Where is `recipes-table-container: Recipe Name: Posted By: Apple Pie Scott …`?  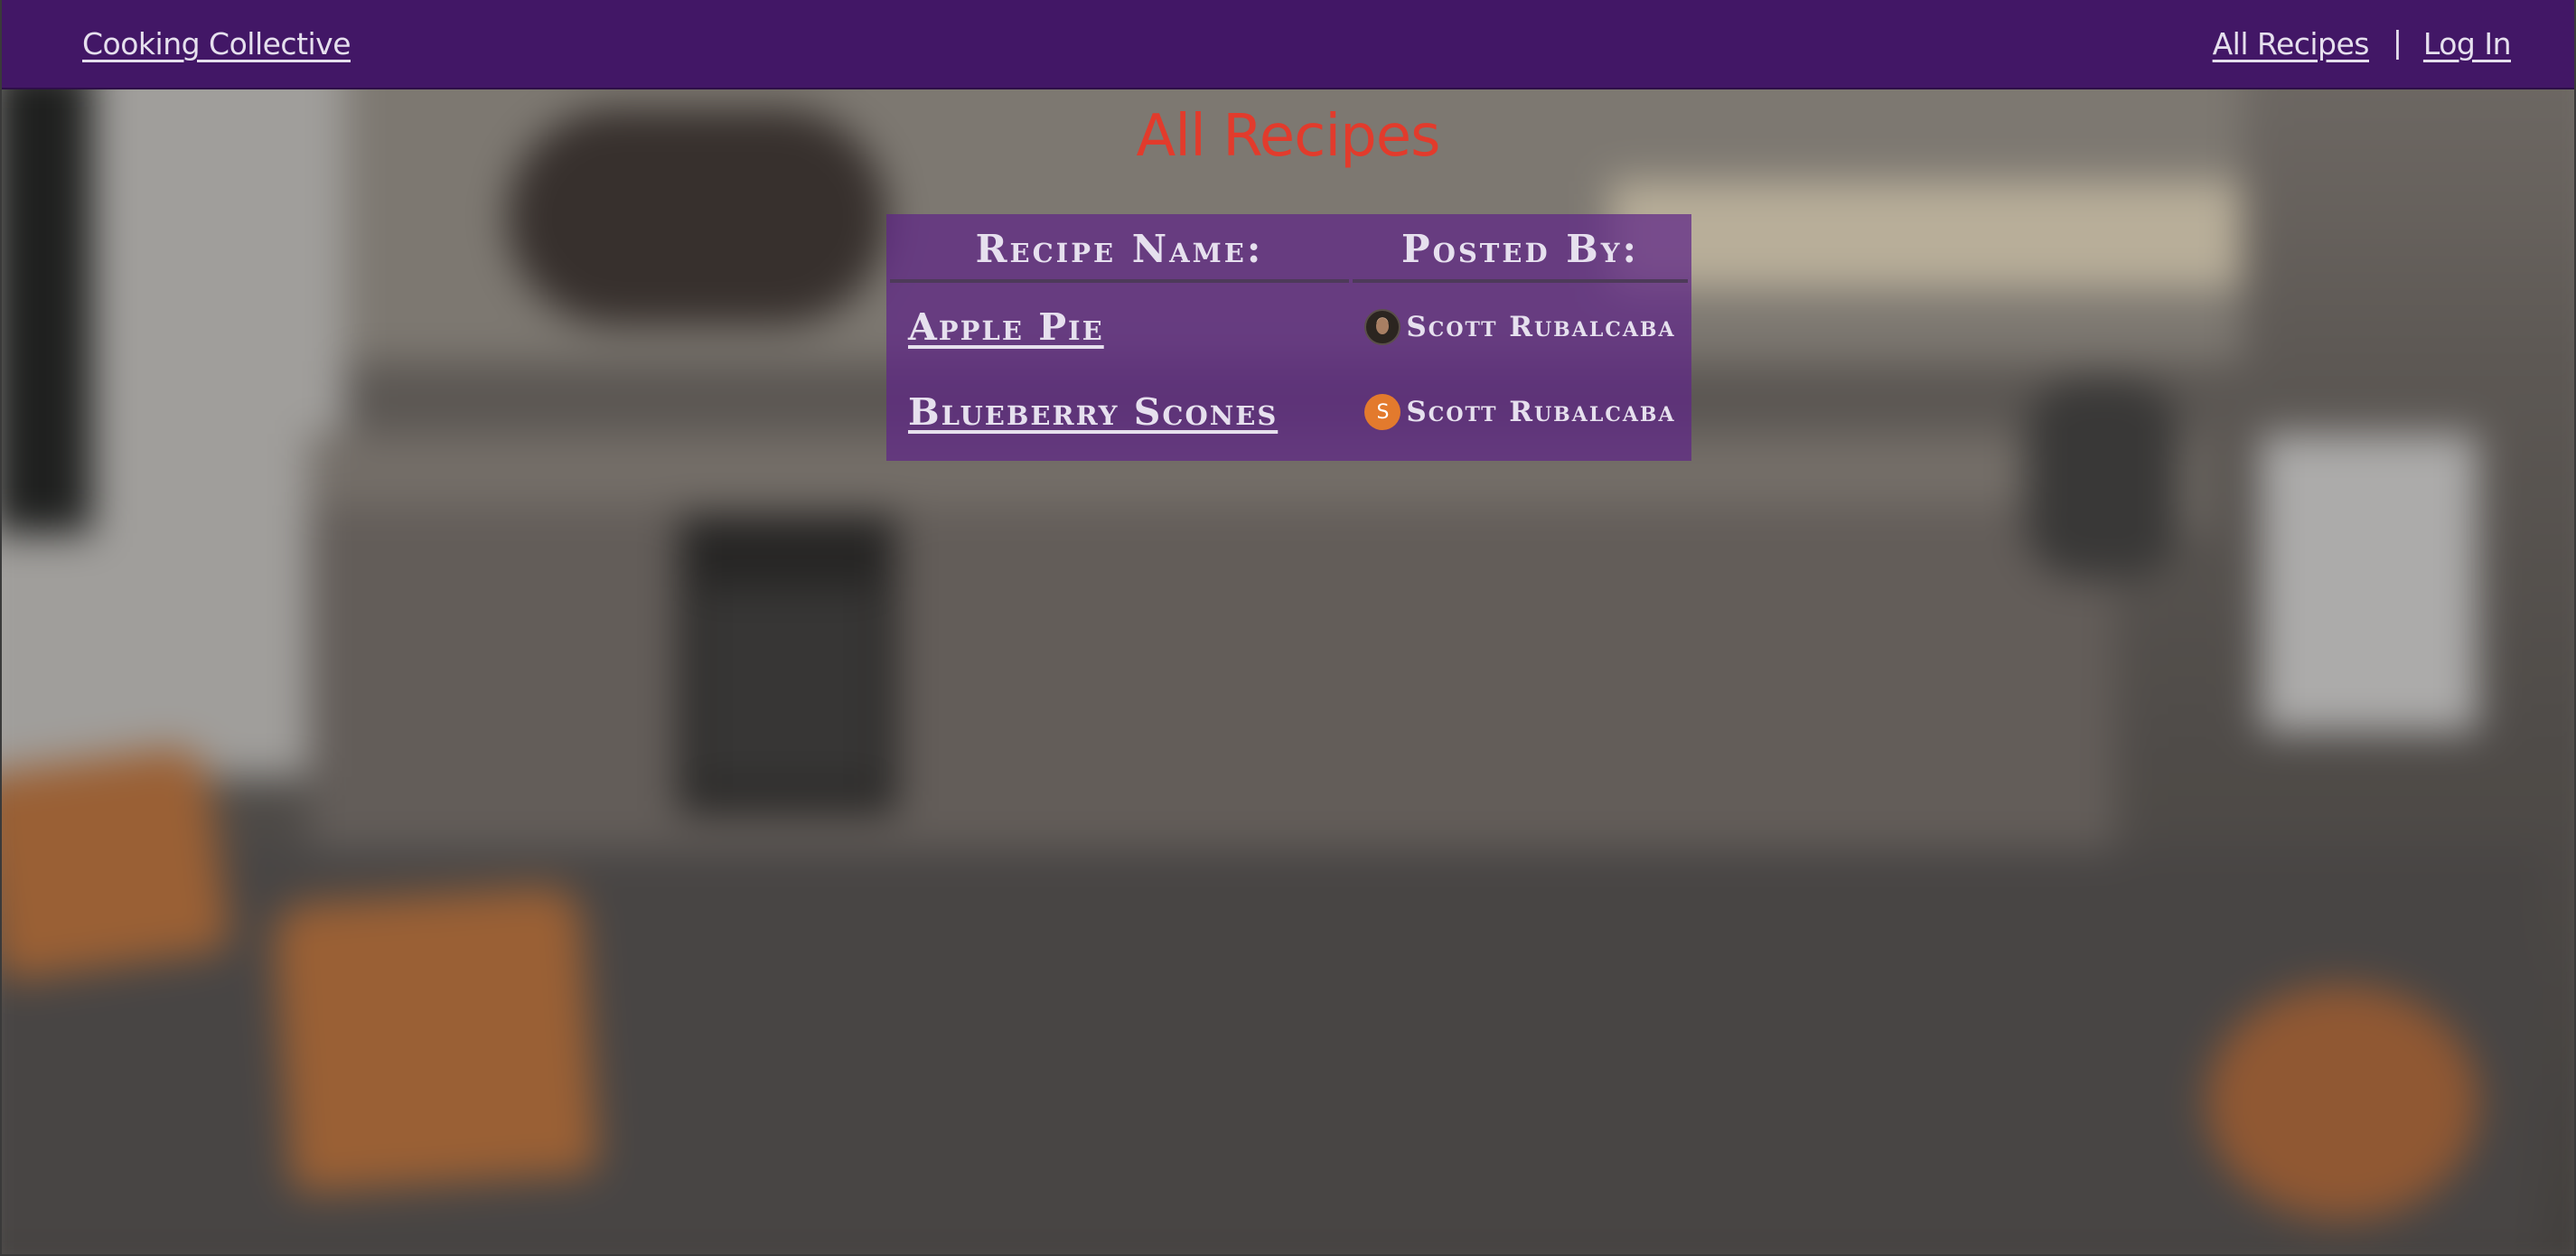
recipes-table-container: Recipe Name: Posted By: Apple Pie Scott … is located at coordinates (1288, 337).